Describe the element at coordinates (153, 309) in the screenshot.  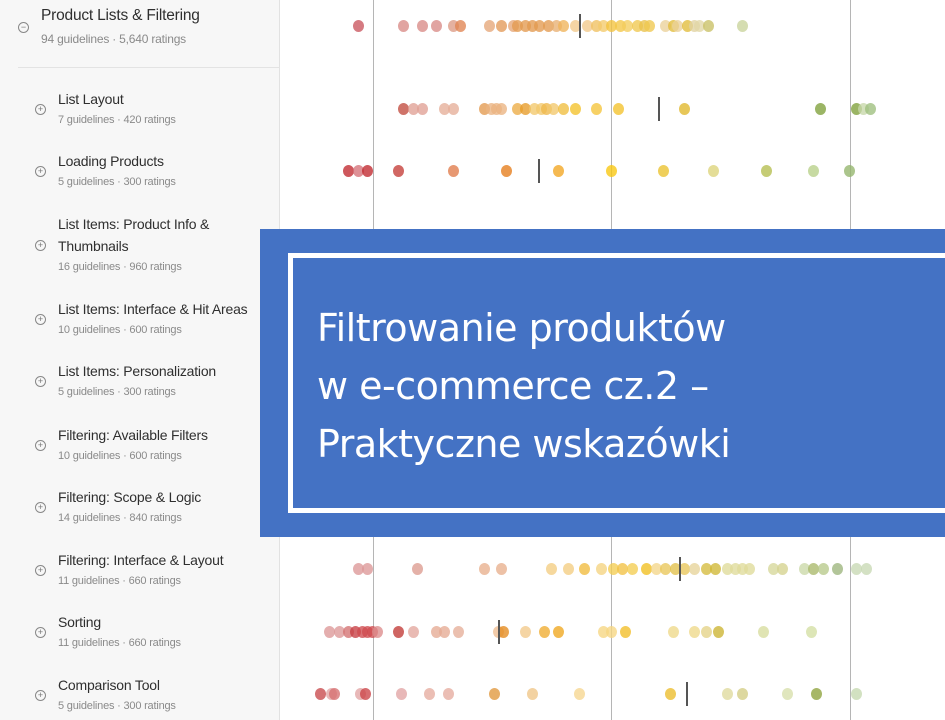
I see `subcategory-title: List Items: Interface & Hit Areas` at that location.